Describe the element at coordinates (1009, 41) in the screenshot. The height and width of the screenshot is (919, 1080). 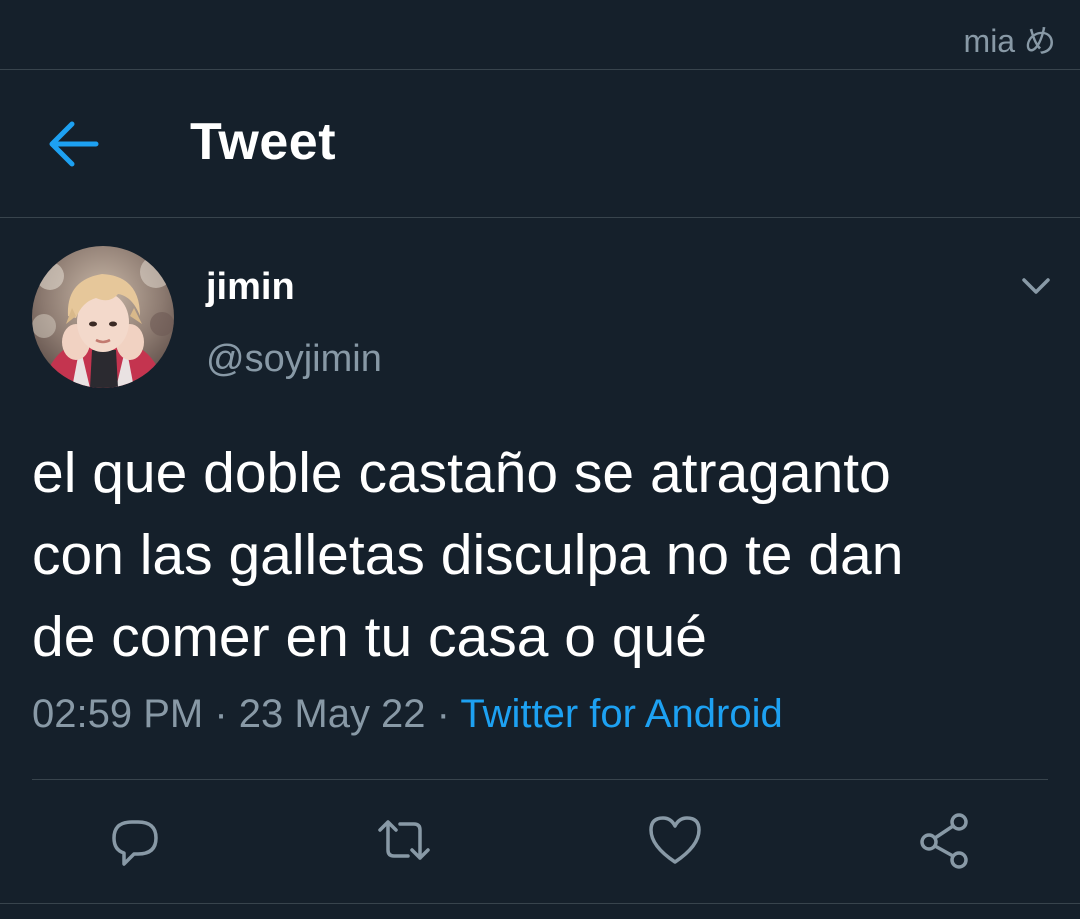
I see `status-text: mia め` at that location.